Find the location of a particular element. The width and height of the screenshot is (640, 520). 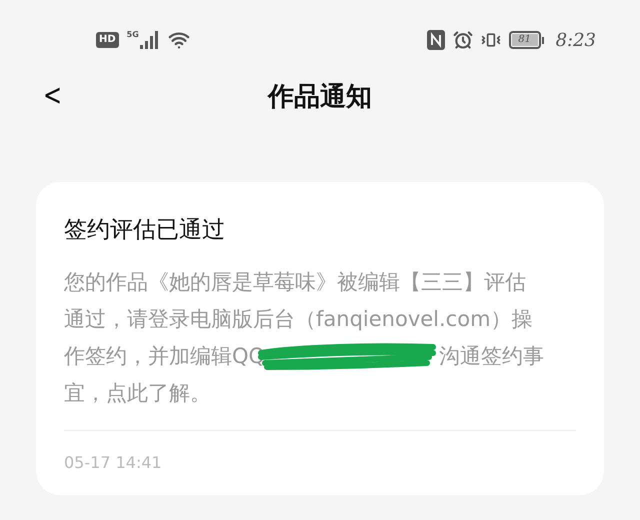

nfc-icon is located at coordinates (435, 40).